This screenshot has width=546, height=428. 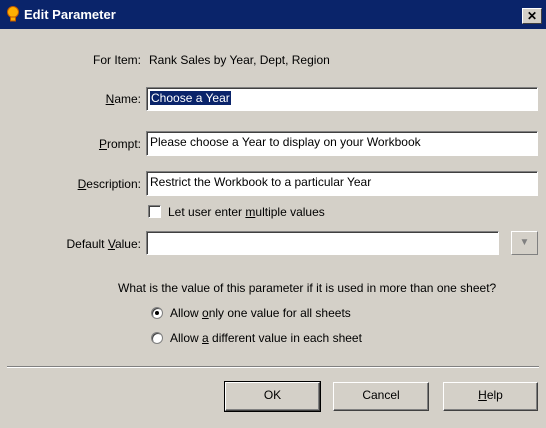 What do you see at coordinates (246, 212) in the screenshot?
I see `multiple-values-label: Let user enter multiple values` at bounding box center [246, 212].